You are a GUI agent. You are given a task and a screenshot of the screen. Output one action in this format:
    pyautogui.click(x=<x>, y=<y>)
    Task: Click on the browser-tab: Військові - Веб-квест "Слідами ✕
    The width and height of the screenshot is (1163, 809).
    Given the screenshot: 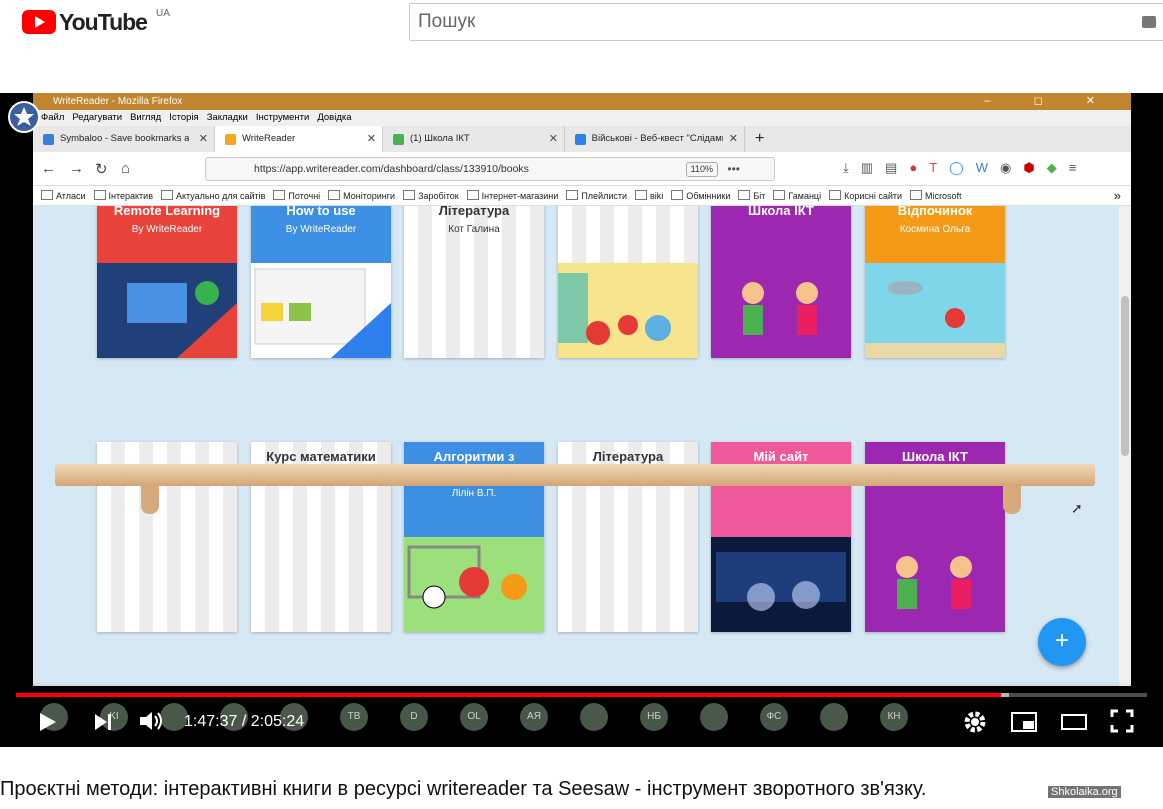 What is the action you would take?
    pyautogui.click(x=655, y=139)
    